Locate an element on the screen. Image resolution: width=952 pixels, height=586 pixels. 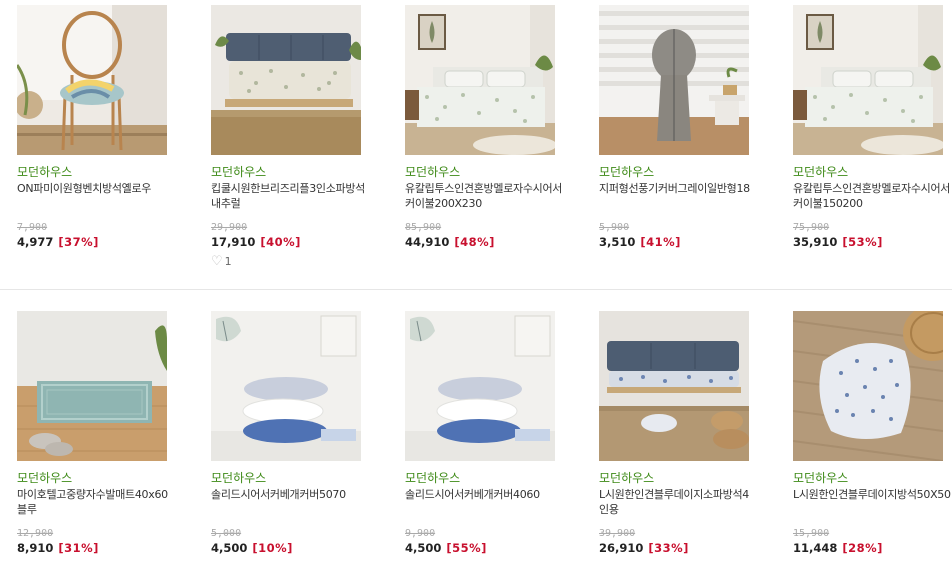
original-price: 9,900 is located at coordinates (420, 533).